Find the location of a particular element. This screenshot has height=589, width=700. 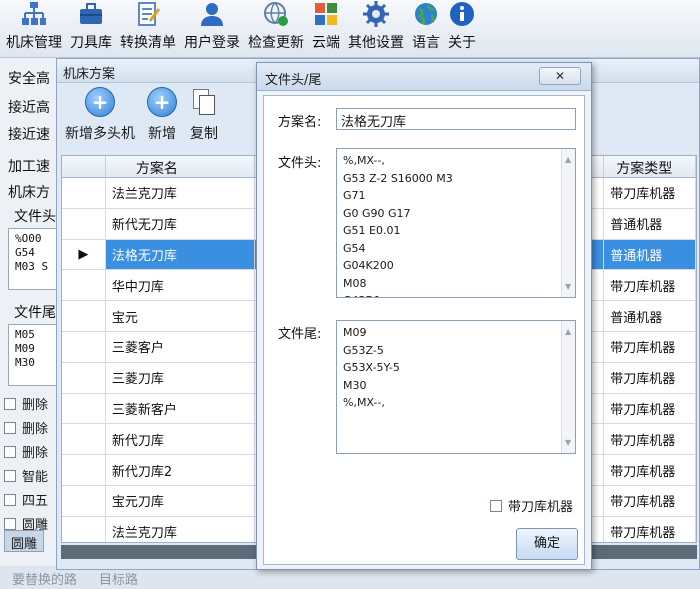

checkbox-four-five: 四五 is located at coordinates (26, 499).